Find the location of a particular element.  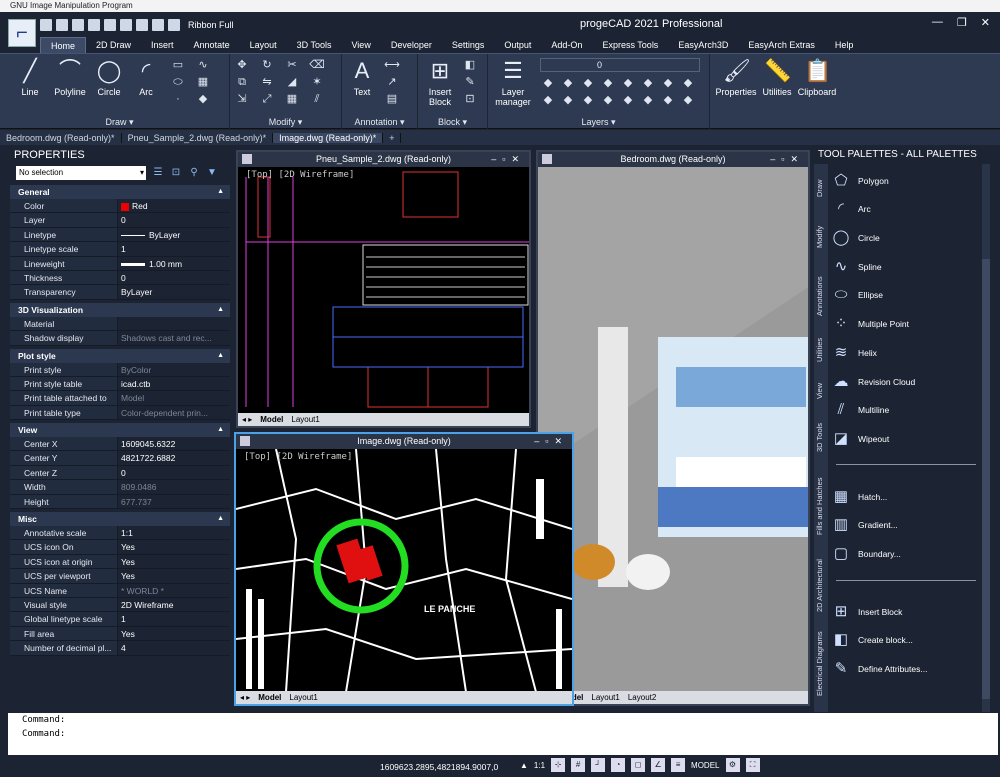

property-value: 1 is located at coordinates (174, 248).